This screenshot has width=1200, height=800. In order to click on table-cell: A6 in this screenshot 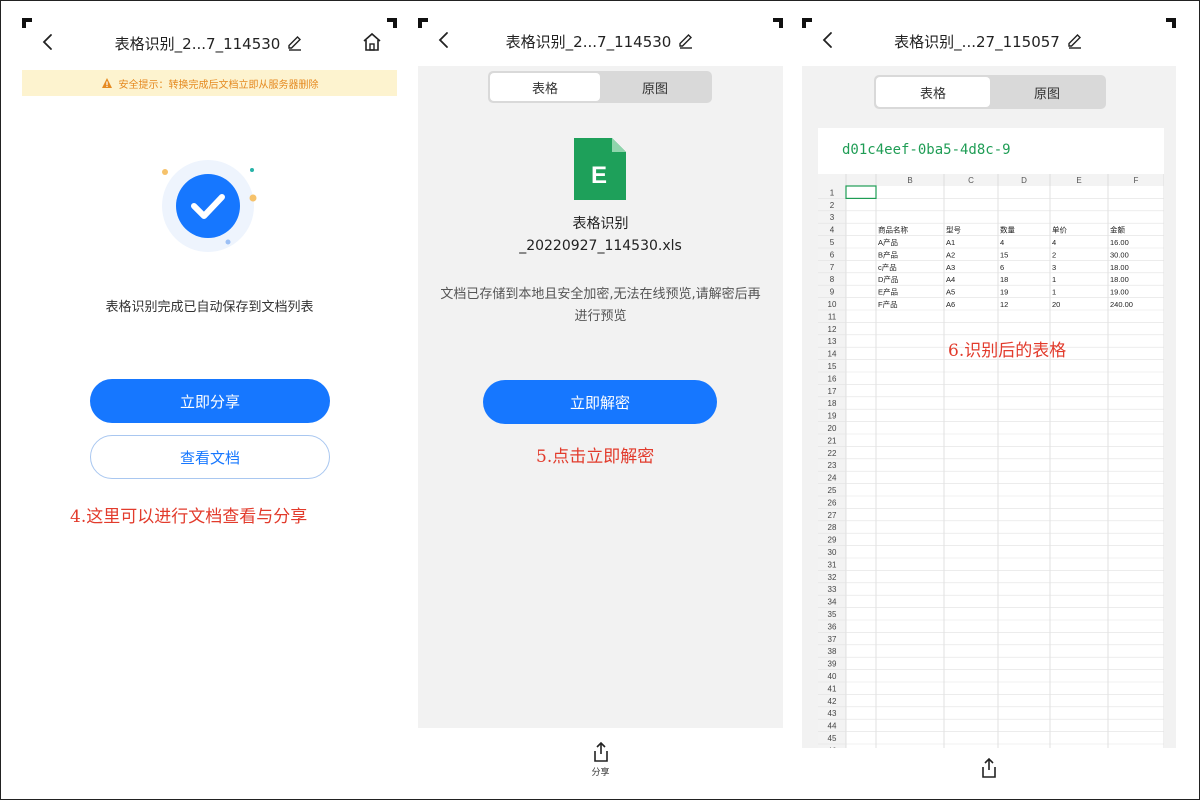, I will do `click(950, 304)`.